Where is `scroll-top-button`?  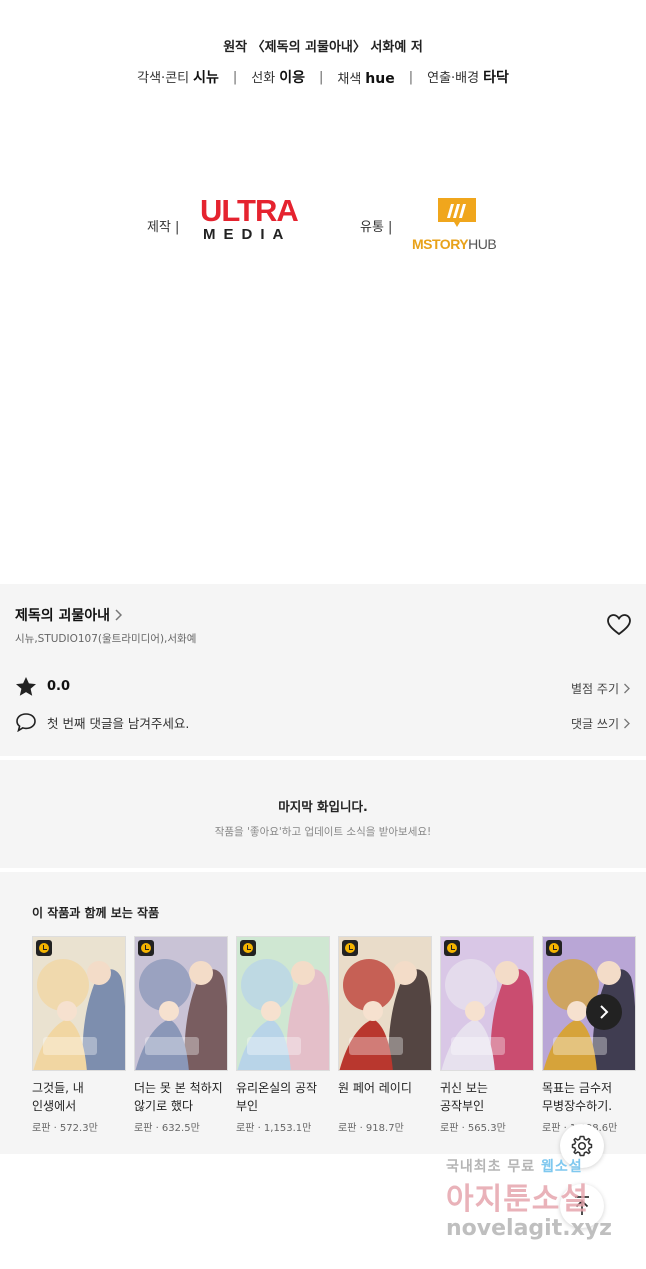
scroll-top-button is located at coordinates (582, 1206).